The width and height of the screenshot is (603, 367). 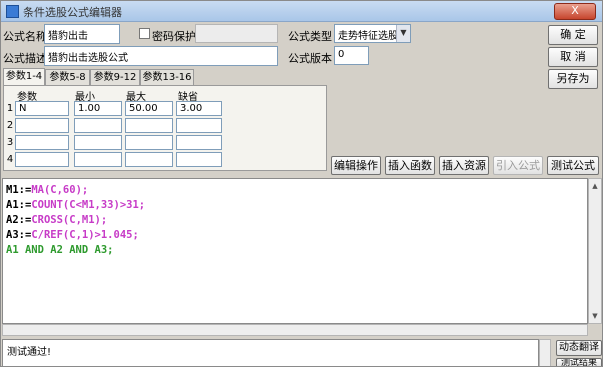 I want to click on code-line: A1 AND A2 AND A3;, so click(x=60, y=250).